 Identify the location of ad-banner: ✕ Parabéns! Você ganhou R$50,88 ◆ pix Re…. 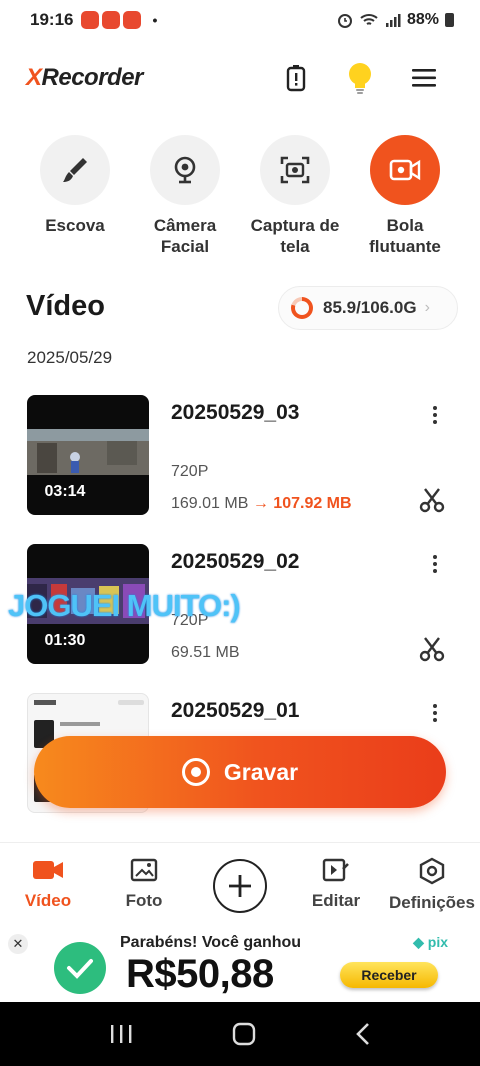
(240, 965).